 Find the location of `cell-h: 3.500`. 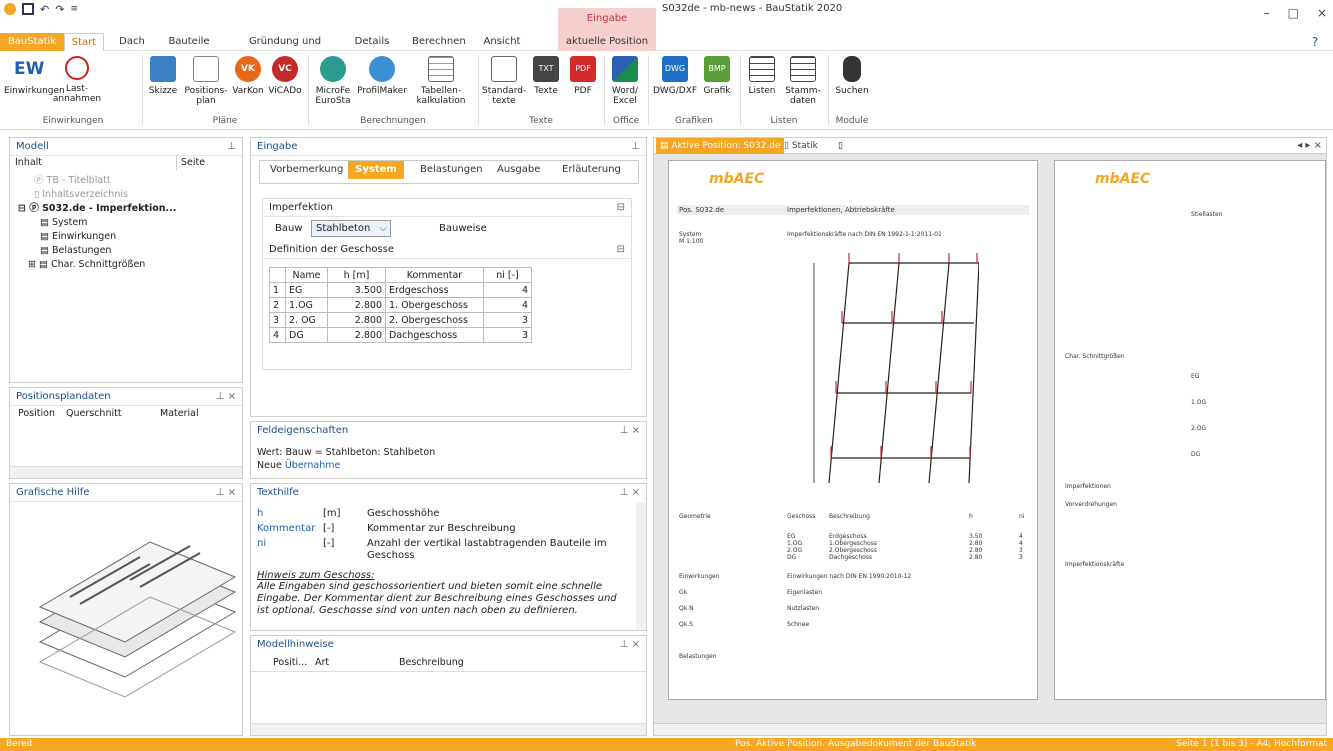

cell-h: 3.500 is located at coordinates (356, 290).